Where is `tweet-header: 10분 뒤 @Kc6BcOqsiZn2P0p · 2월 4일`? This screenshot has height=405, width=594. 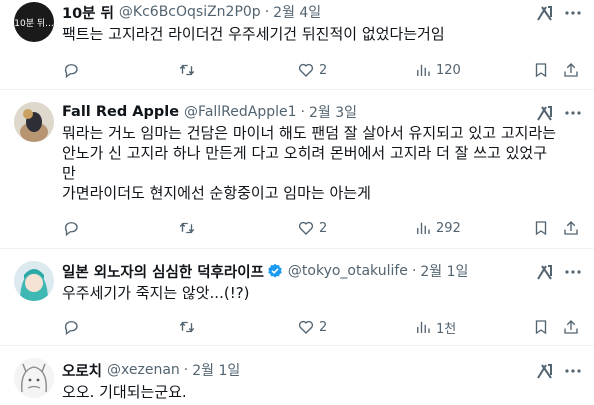 tweet-header: 10분 뒤 @Kc6BcOqsiZn2P0p · 2월 4일 is located at coordinates (191, 12).